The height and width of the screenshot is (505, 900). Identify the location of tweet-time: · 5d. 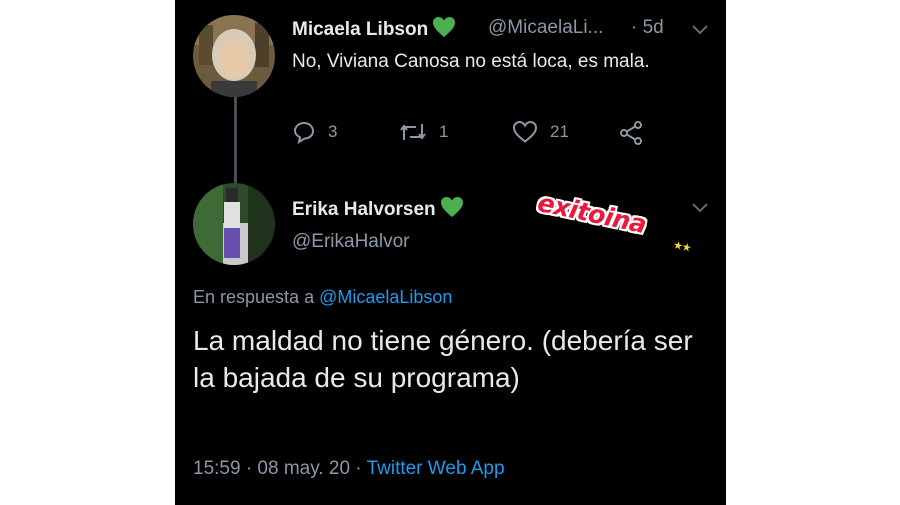
(647, 28).